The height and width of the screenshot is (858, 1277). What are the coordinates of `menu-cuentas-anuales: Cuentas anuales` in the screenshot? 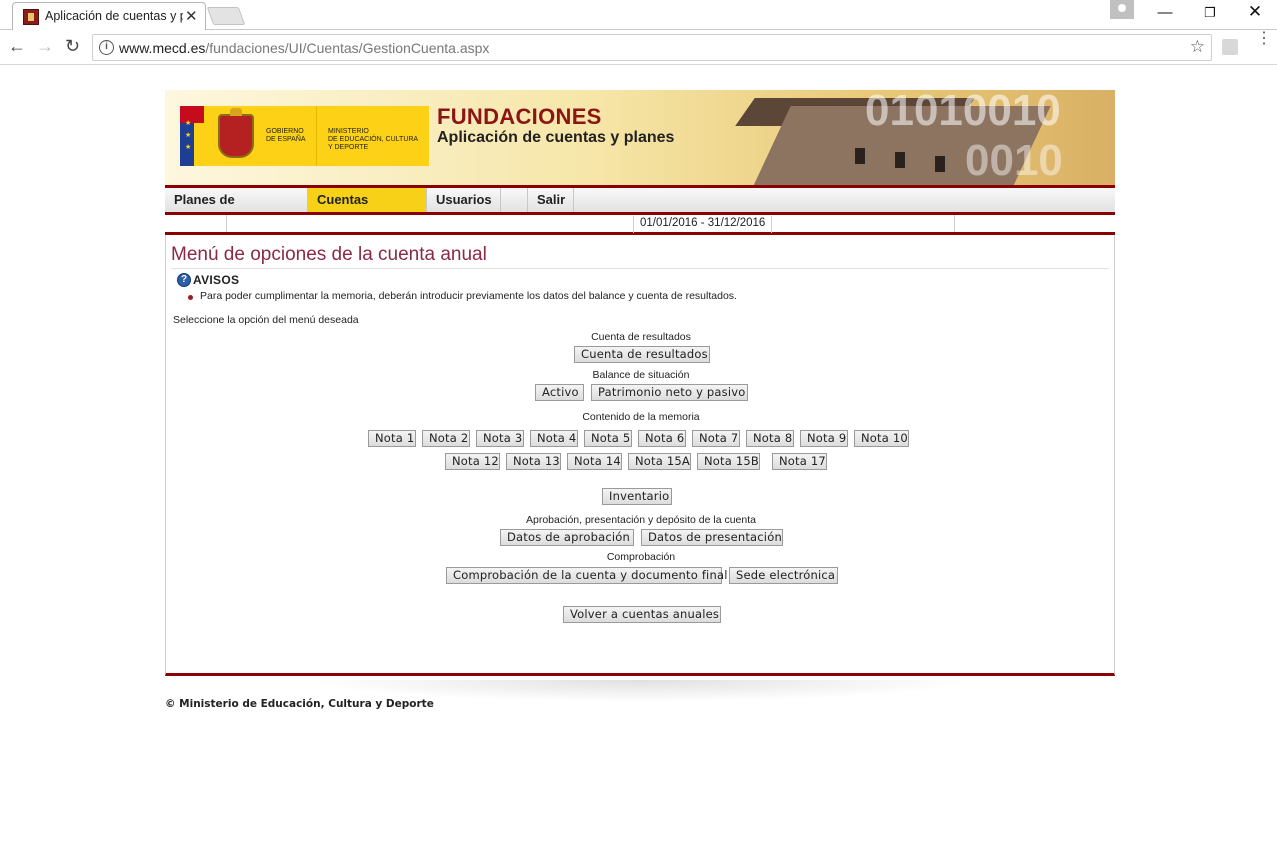 It's located at (367, 209).